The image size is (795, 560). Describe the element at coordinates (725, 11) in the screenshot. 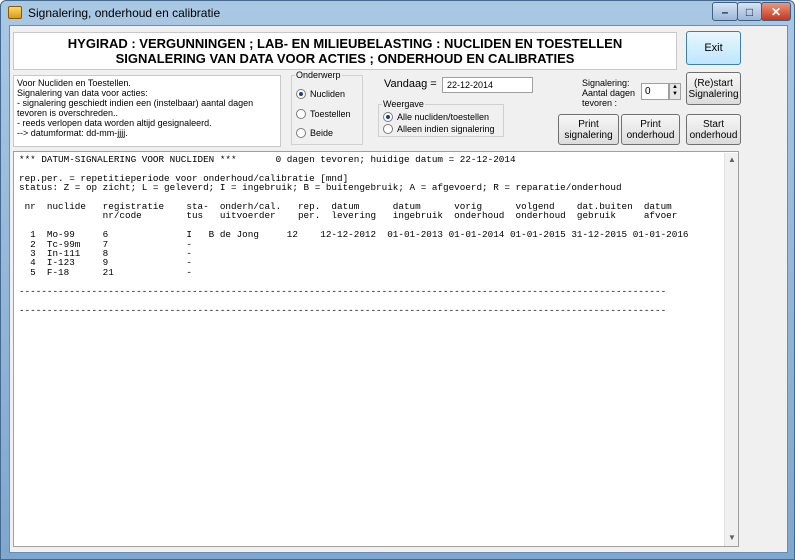

I see `minimize-button: –` at that location.